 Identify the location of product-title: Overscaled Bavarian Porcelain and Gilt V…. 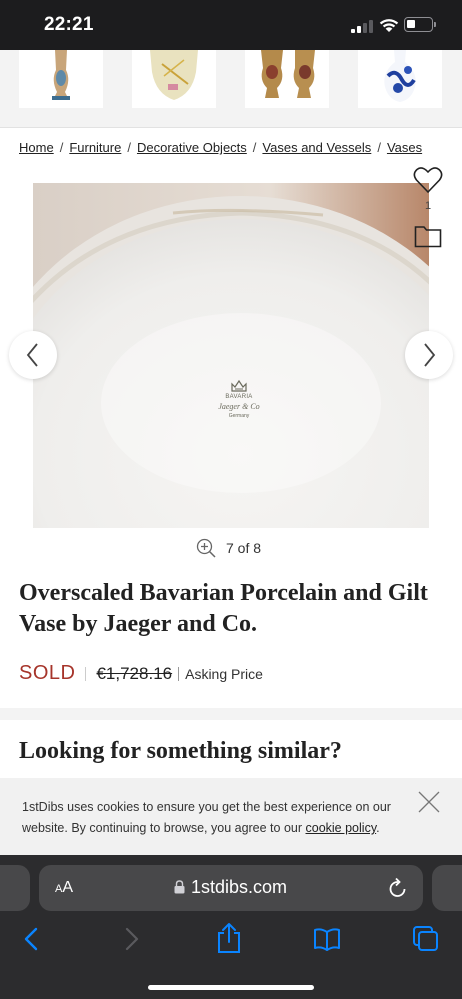
(223, 608).